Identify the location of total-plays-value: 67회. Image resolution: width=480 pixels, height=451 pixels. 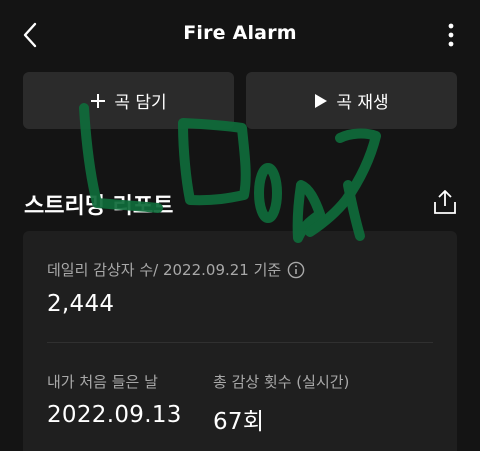
(239, 422).